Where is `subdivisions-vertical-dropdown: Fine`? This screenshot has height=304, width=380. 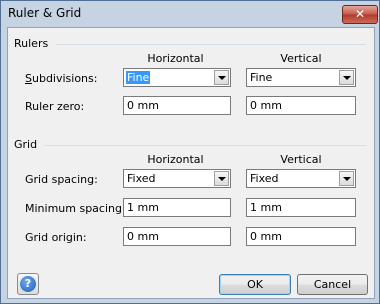
subdivisions-vertical-dropdown: Fine is located at coordinates (301, 77).